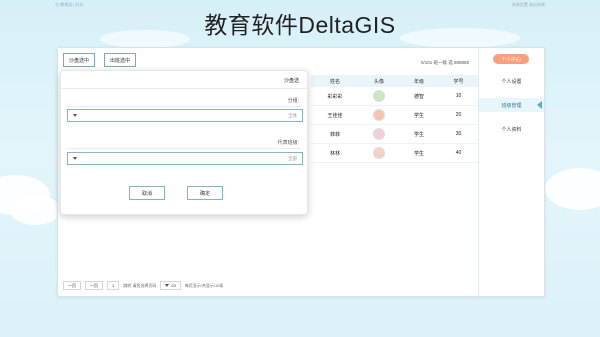 This screenshot has height=337, width=600. I want to click on class-select-value: 全部, so click(292, 158).